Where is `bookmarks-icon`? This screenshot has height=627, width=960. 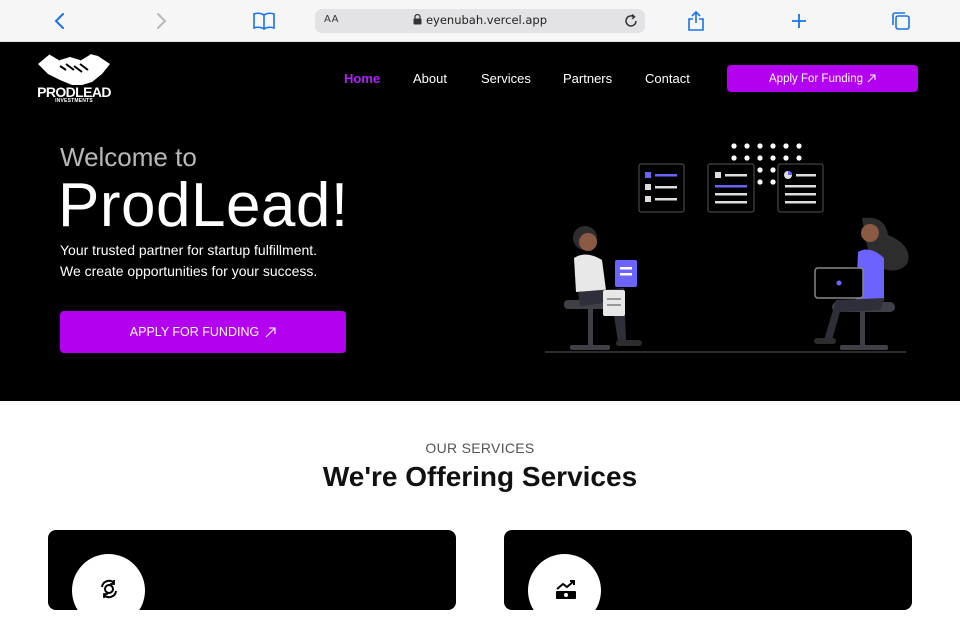 bookmarks-icon is located at coordinates (264, 21).